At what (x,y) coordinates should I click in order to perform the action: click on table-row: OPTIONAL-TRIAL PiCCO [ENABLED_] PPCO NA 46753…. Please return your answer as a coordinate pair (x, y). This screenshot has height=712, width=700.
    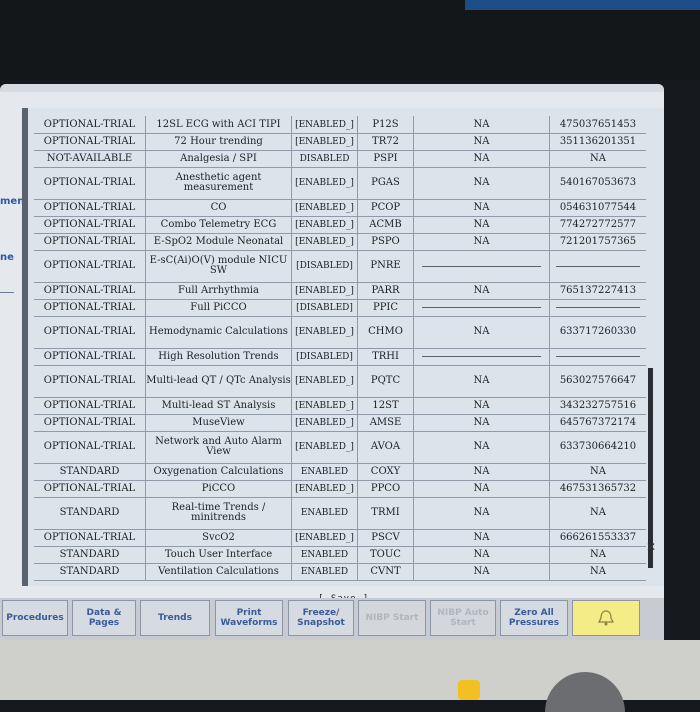
    Looking at the image, I should click on (340, 489).